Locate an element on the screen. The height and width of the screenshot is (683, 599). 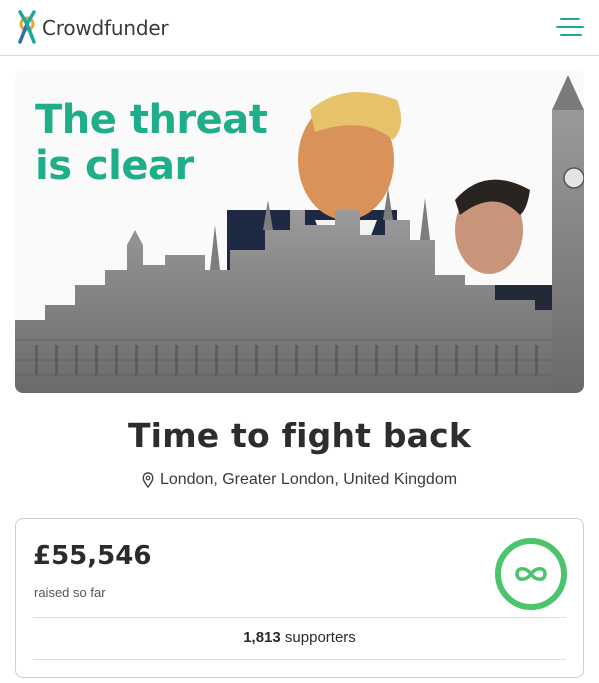
hamburger-menu-icon is located at coordinates (570, 27).